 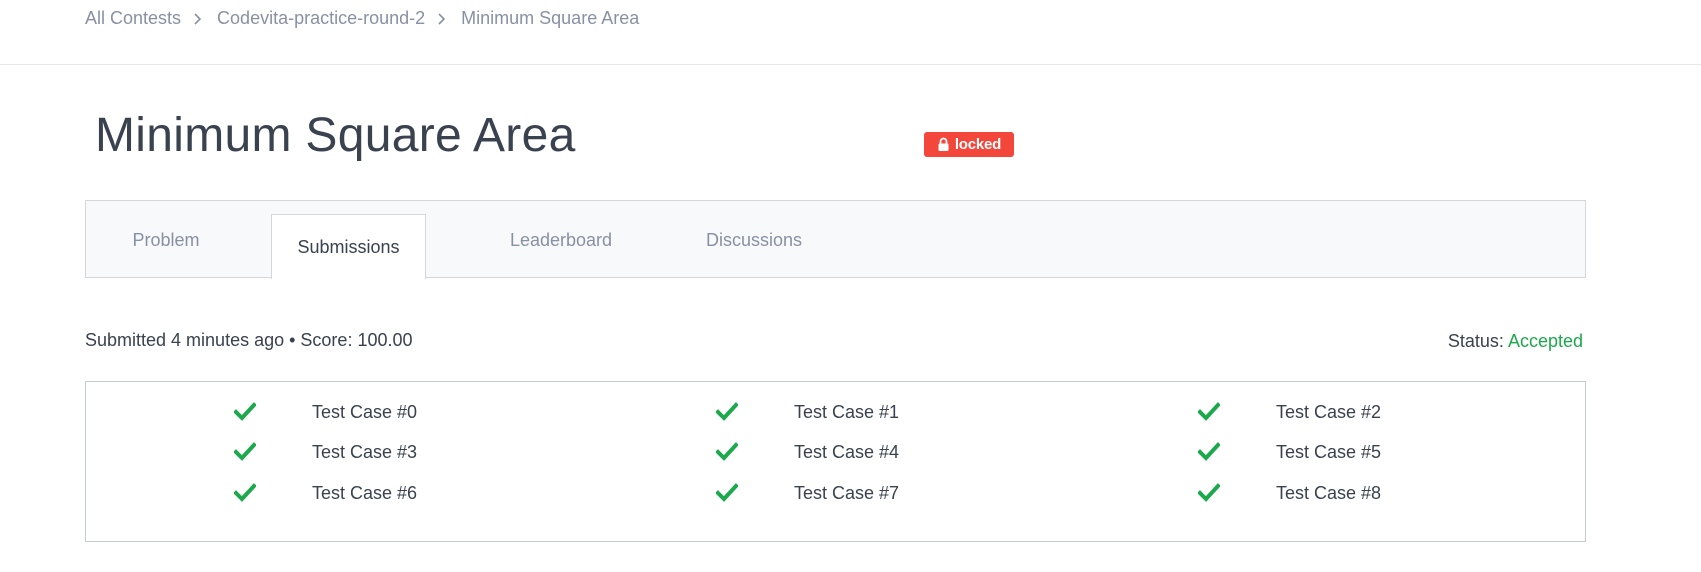 What do you see at coordinates (1475, 341) in the screenshot?
I see `status-label: Status:` at bounding box center [1475, 341].